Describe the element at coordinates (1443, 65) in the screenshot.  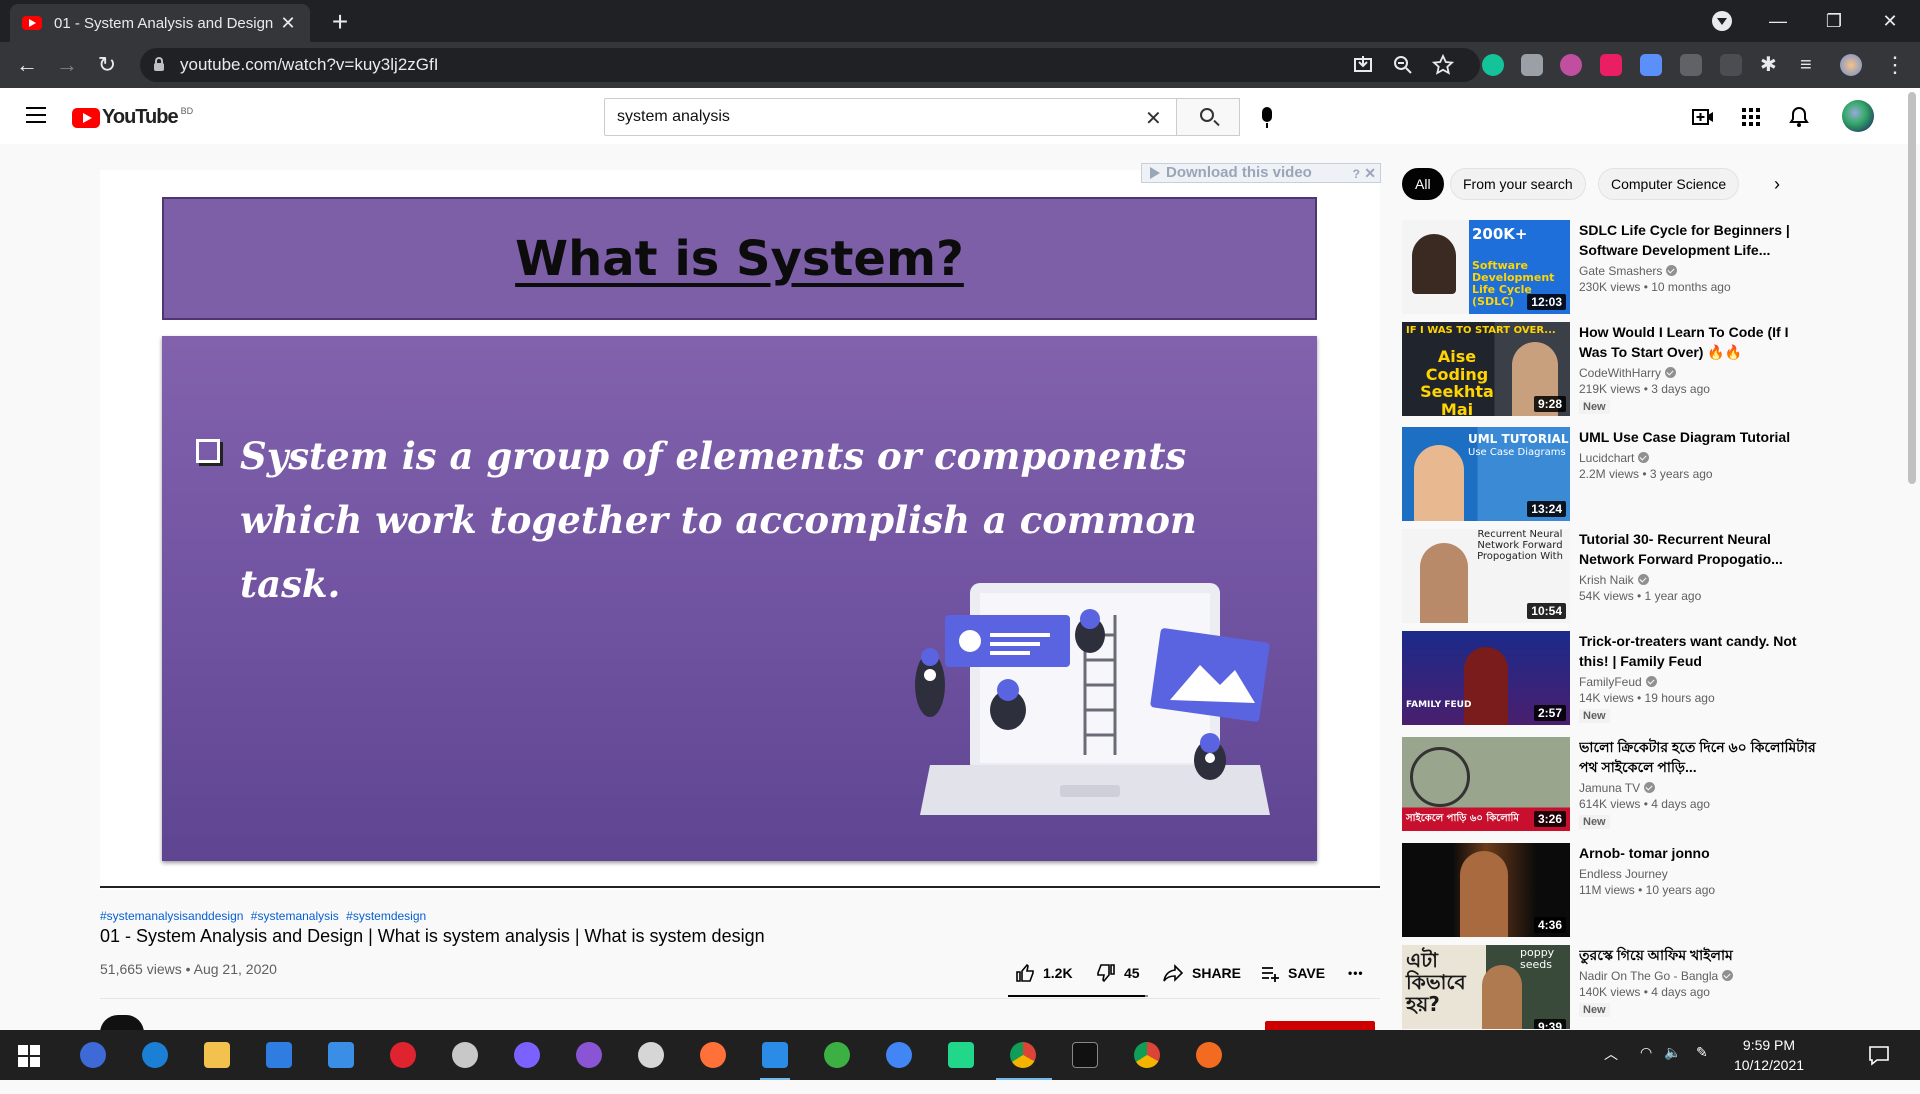
I see `bookmark-star-icon` at that location.